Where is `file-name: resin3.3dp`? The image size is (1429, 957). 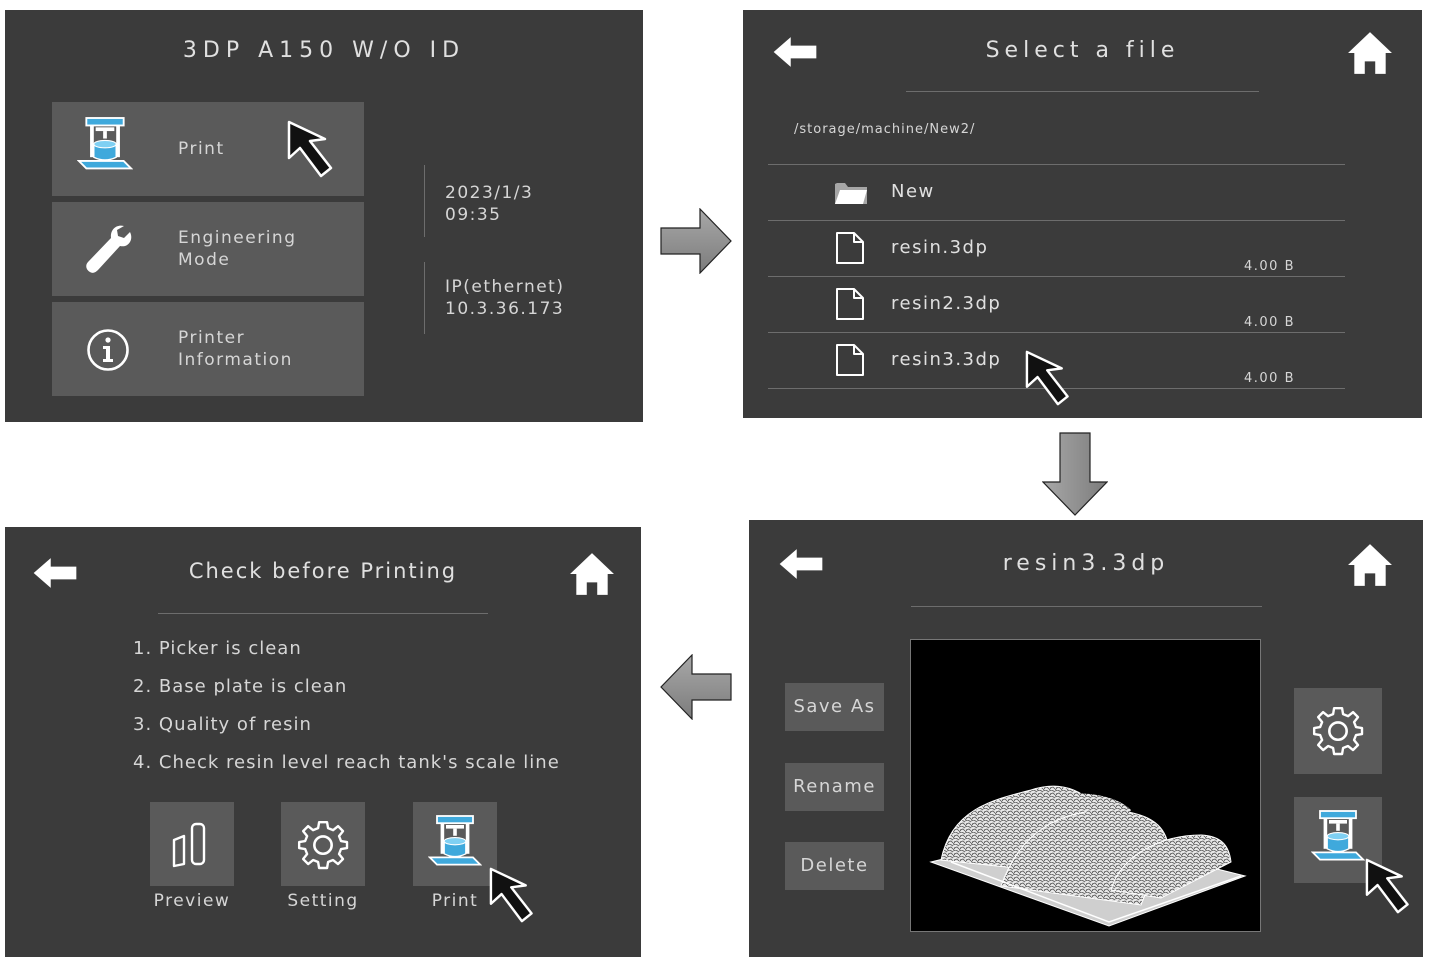 file-name: resin3.3dp is located at coordinates (946, 359).